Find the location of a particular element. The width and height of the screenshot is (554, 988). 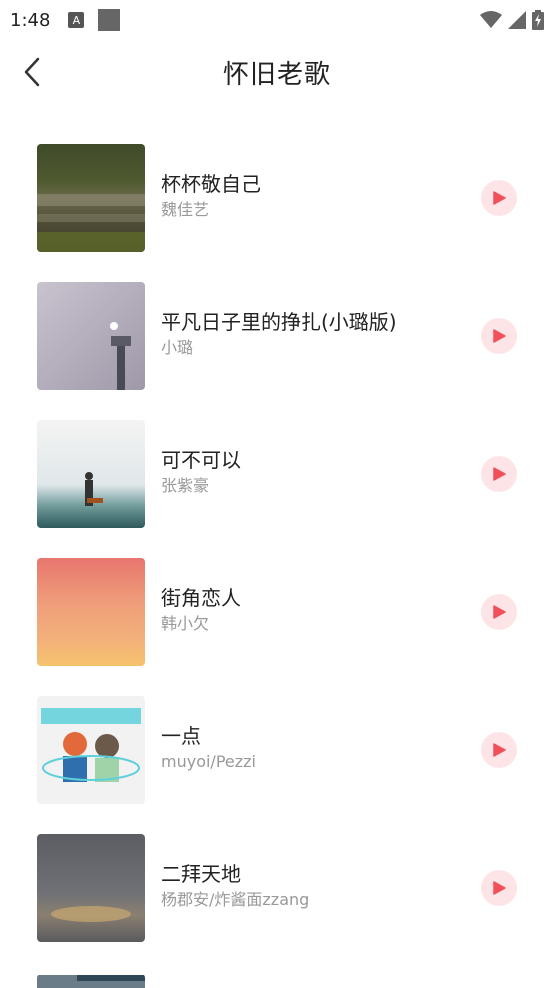

song-info: 一点 muyoi/Pezzi is located at coordinates (311, 748).